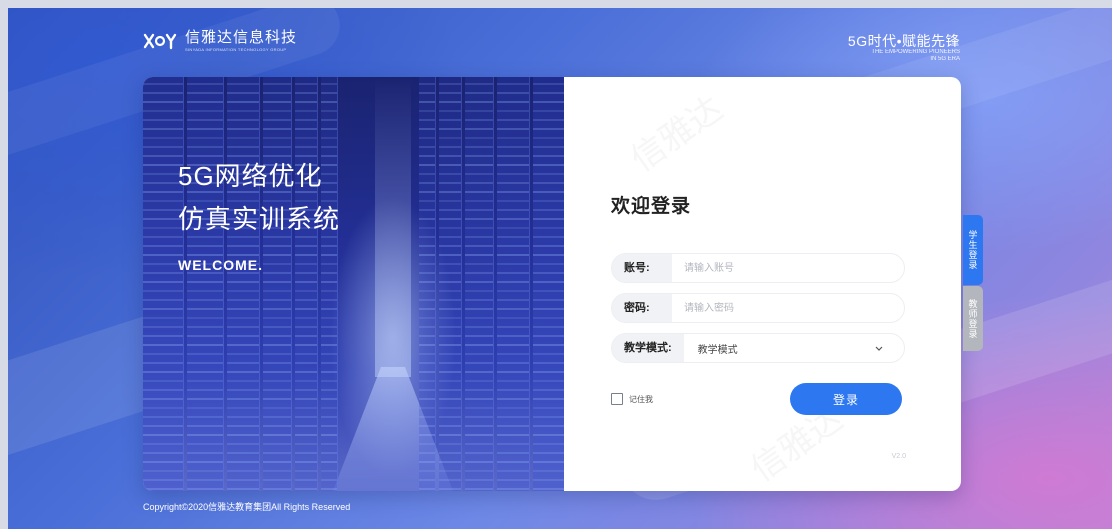 This screenshot has height=529, width=1112. I want to click on password-input, so click(779, 308).